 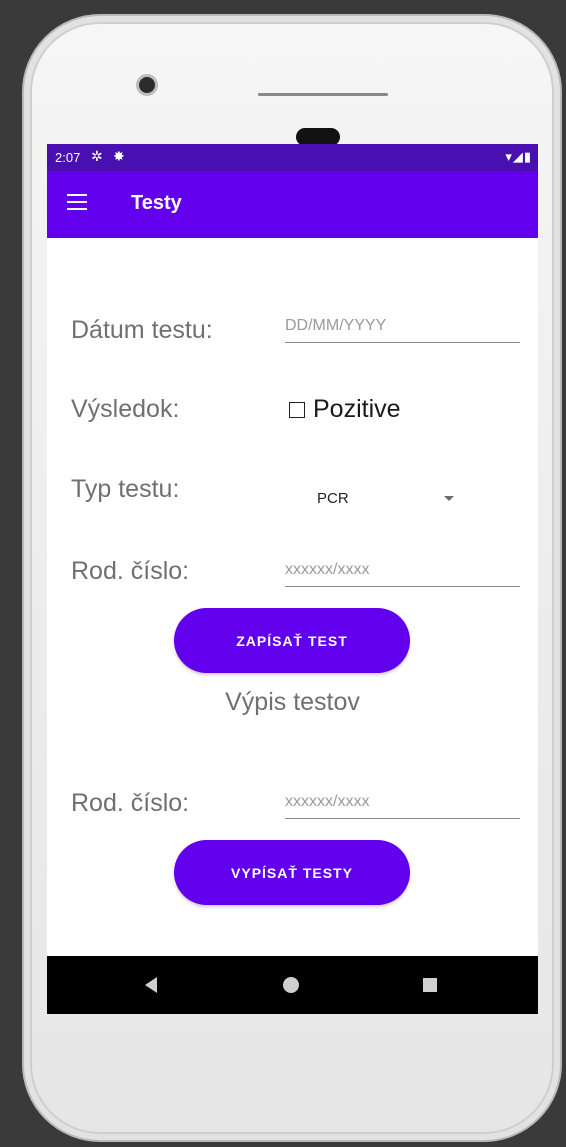 What do you see at coordinates (333, 498) in the screenshot?
I see `dropdown-selected-value: PCR` at bounding box center [333, 498].